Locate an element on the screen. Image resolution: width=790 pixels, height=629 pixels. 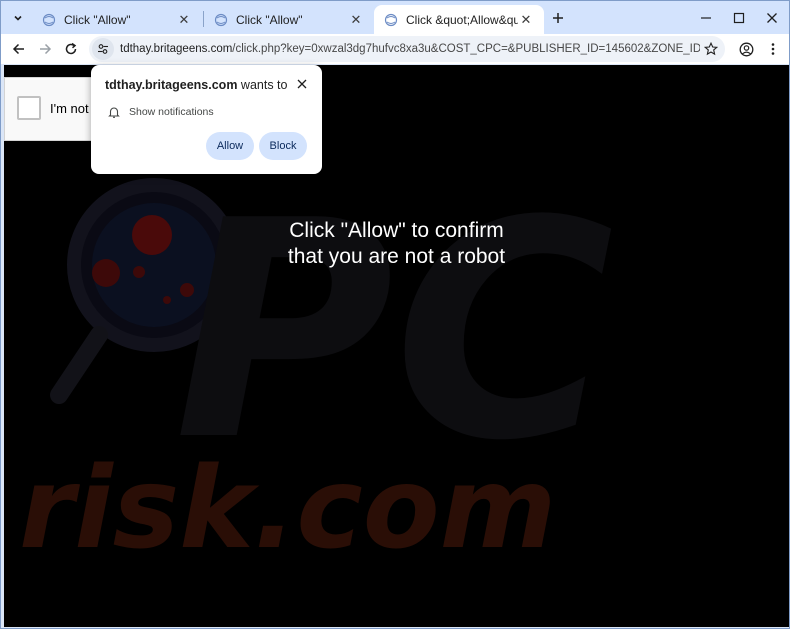
maximize-icon is located at coordinates (739, 18).